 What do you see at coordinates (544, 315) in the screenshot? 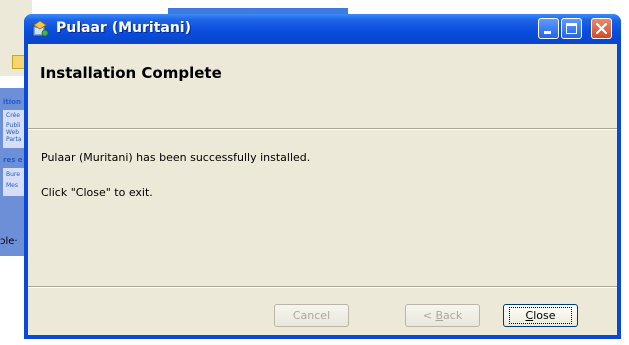
I see `close-label-rest: lose` at bounding box center [544, 315].